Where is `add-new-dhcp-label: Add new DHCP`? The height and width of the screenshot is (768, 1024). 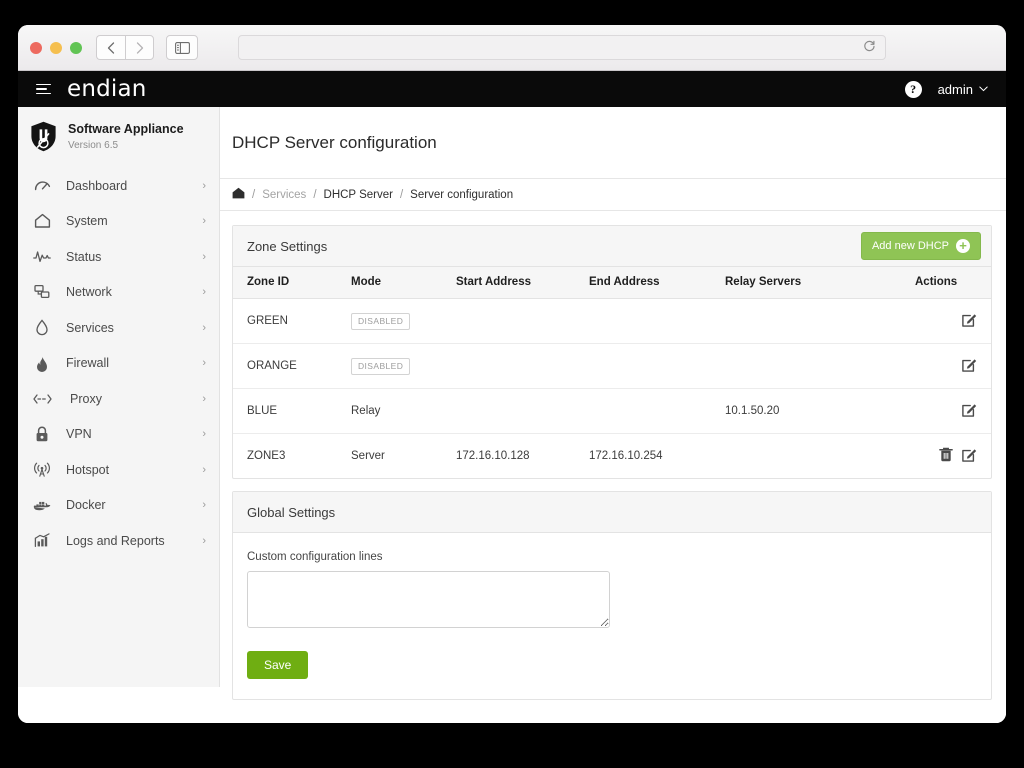 add-new-dhcp-label: Add new DHCP is located at coordinates (910, 246).